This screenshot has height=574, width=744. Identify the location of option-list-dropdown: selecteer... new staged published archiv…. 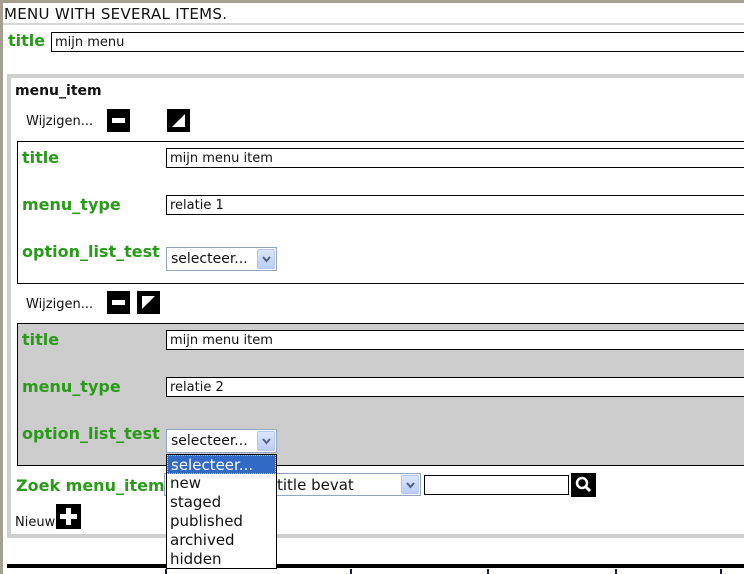
(221, 511).